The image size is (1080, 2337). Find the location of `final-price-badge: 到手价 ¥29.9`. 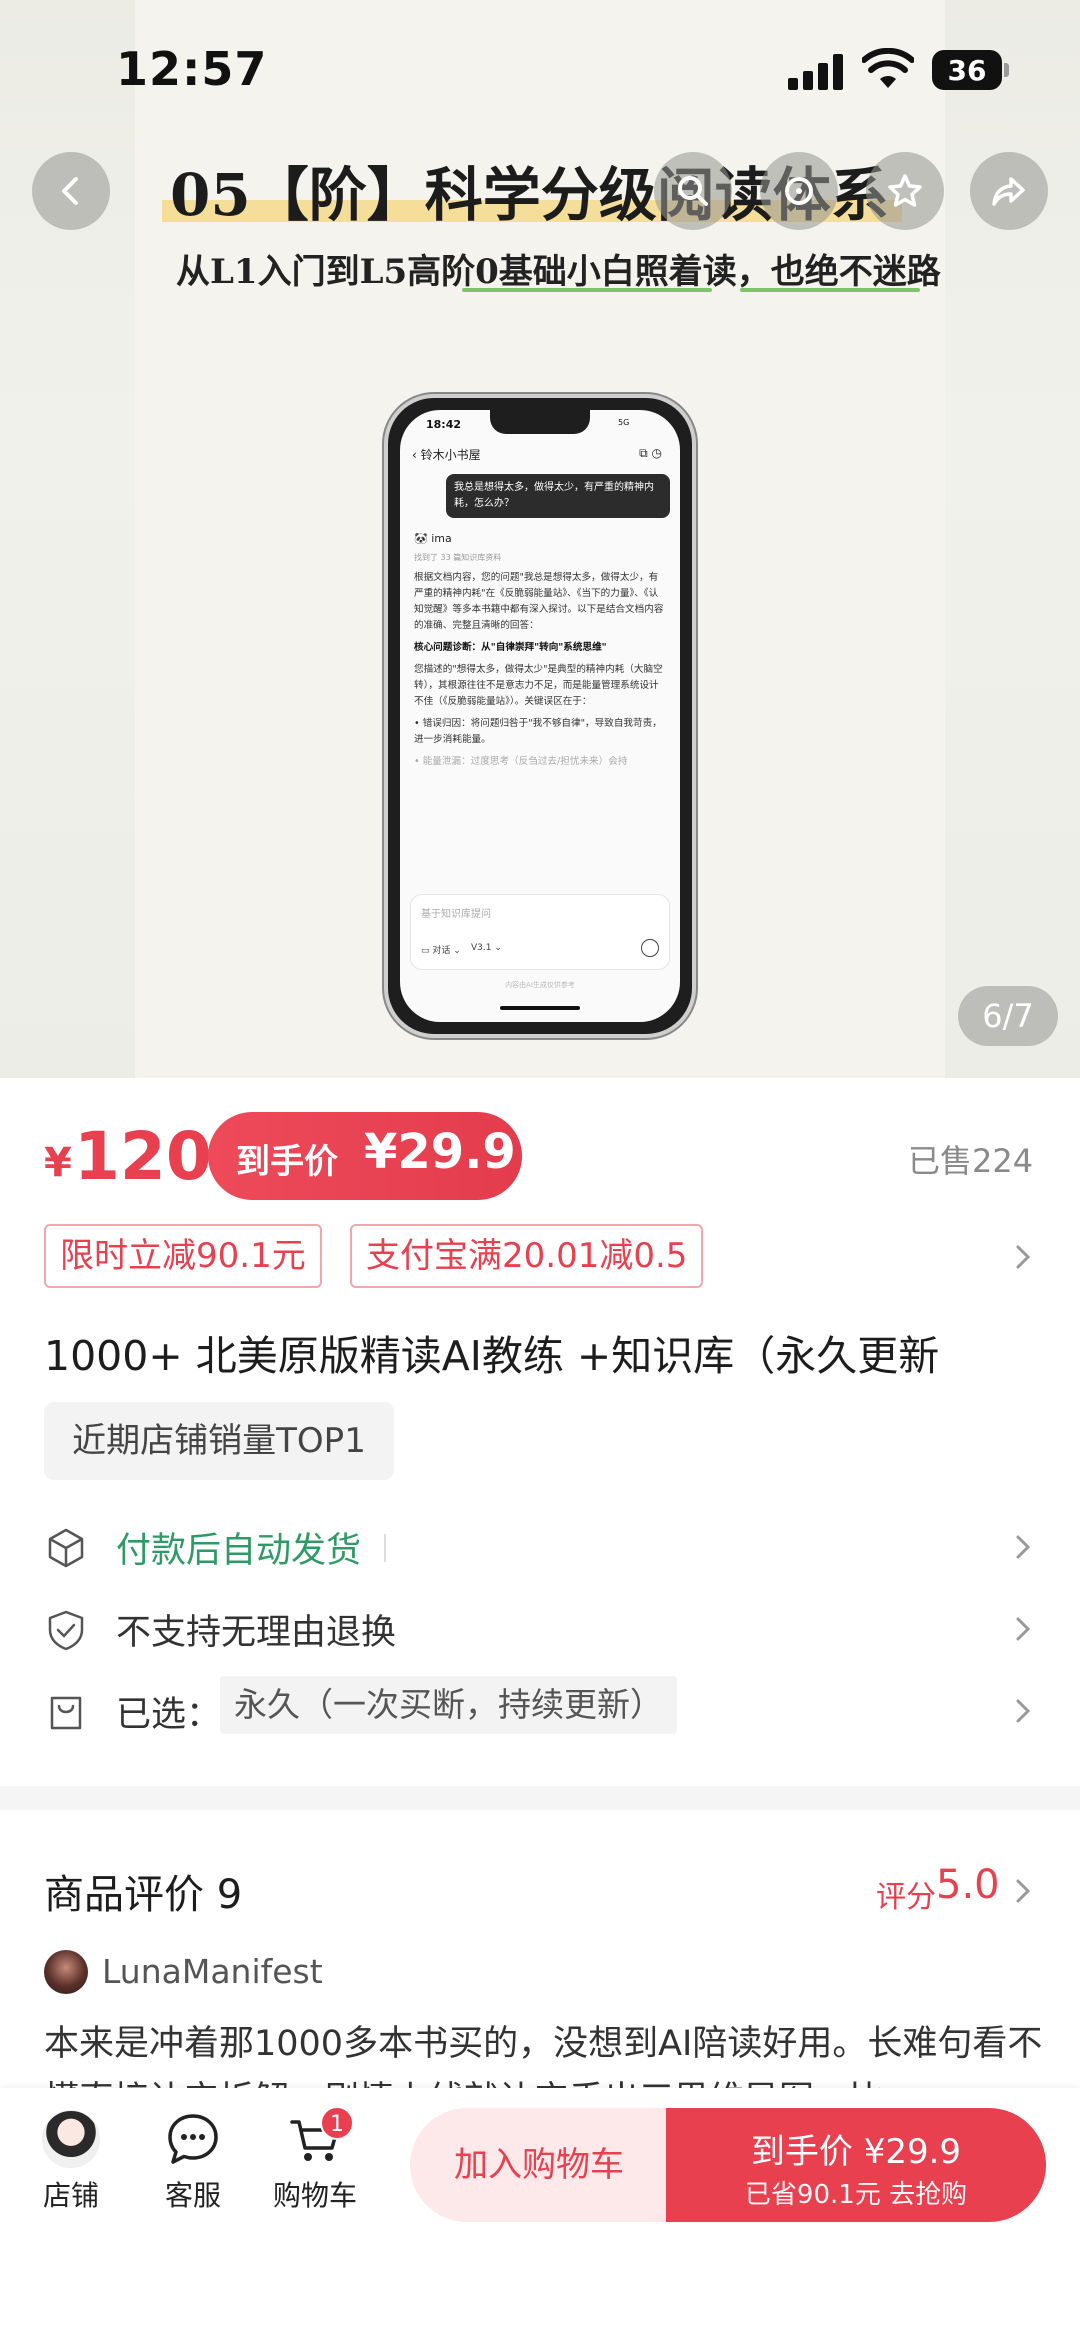

final-price-badge: 到手价 ¥29.9 is located at coordinates (365, 1156).